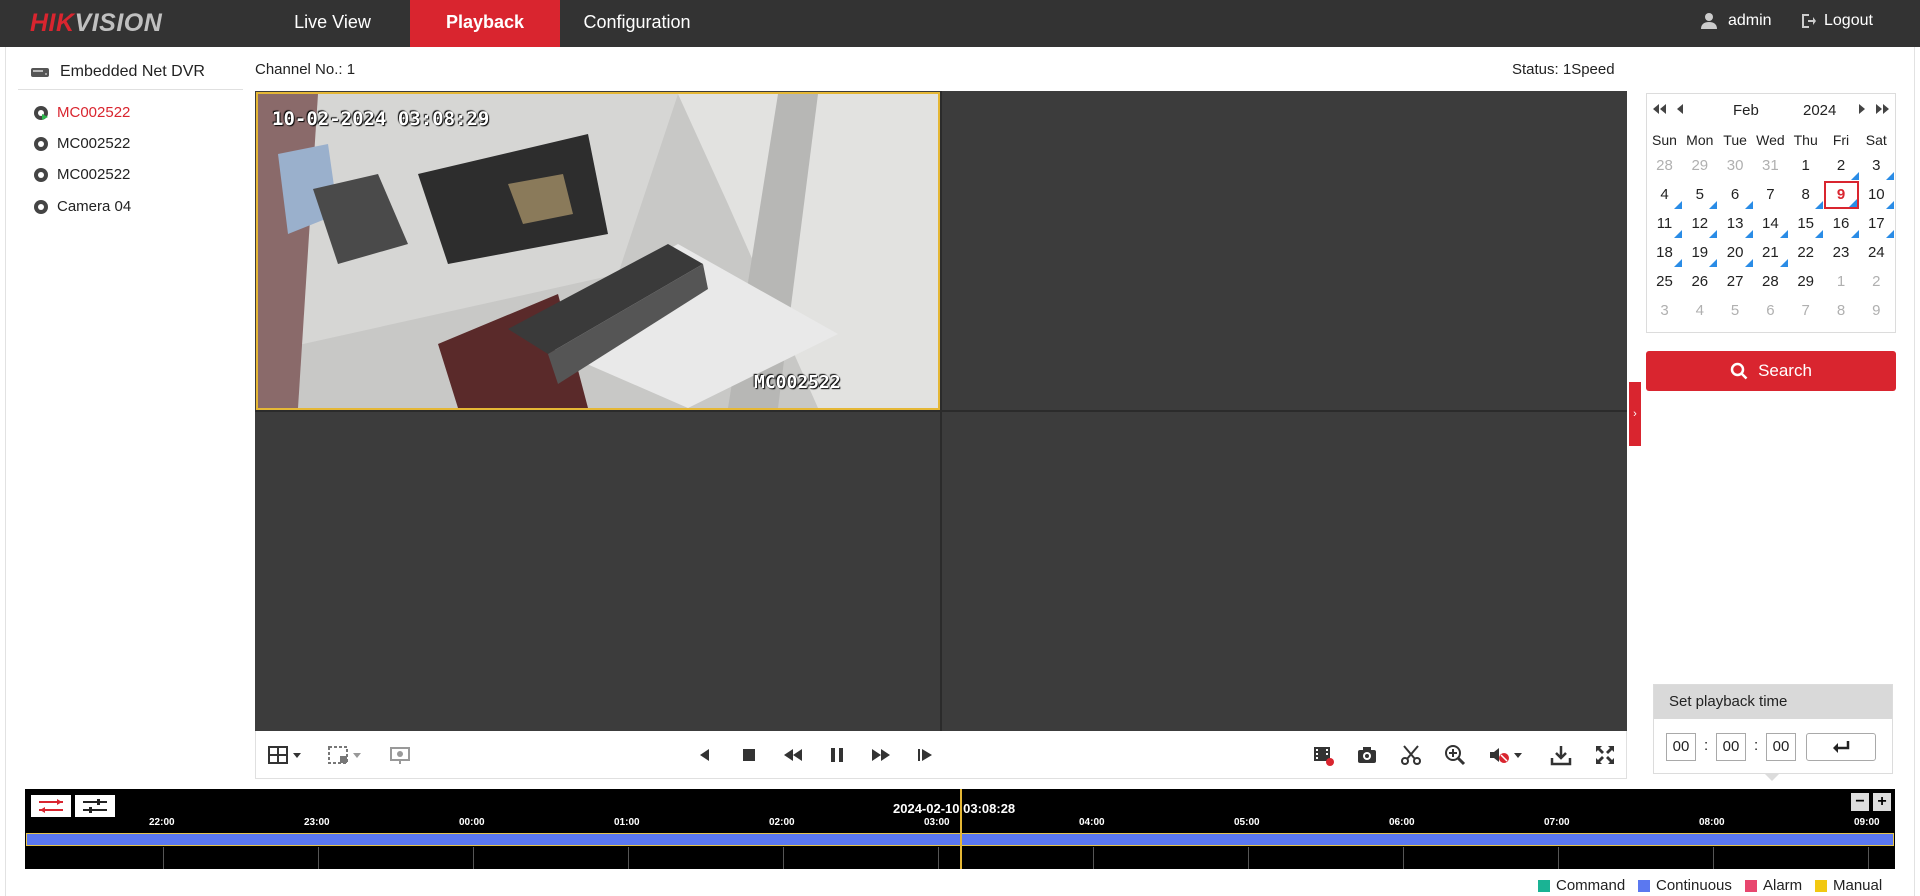  I want to click on calendar-day: 30, so click(1735, 166).